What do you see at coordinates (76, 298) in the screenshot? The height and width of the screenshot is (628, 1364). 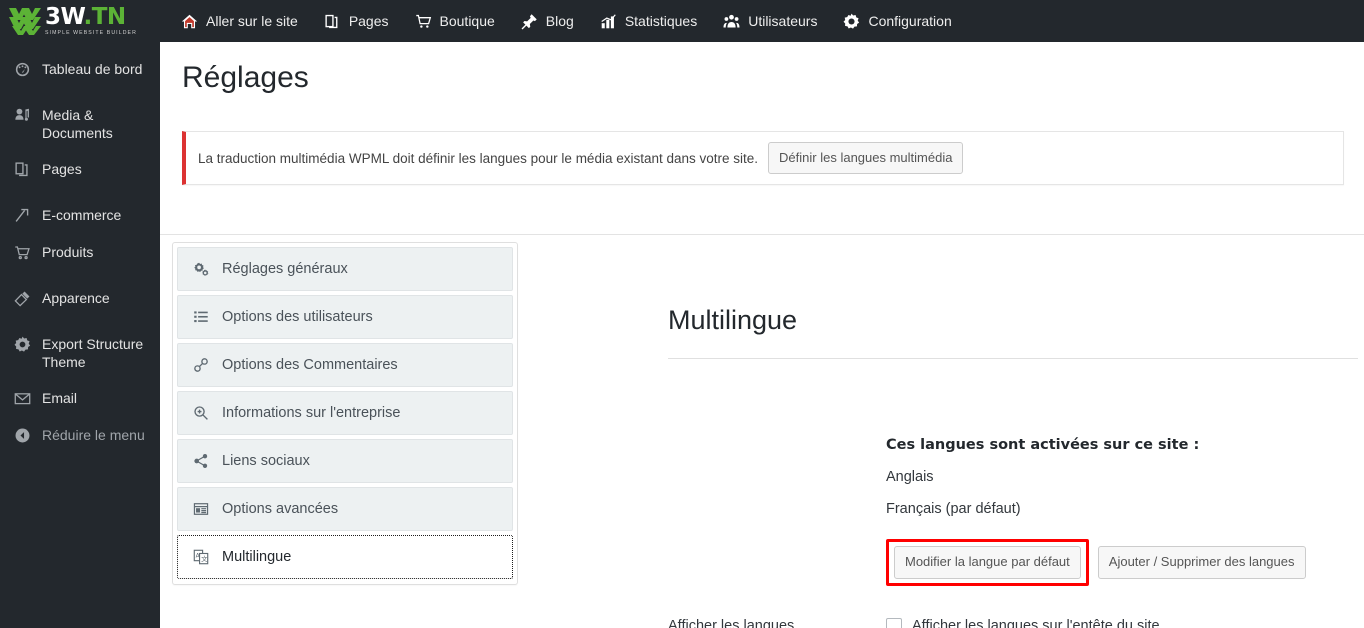 I see `sidebar-label: Apparence` at bounding box center [76, 298].